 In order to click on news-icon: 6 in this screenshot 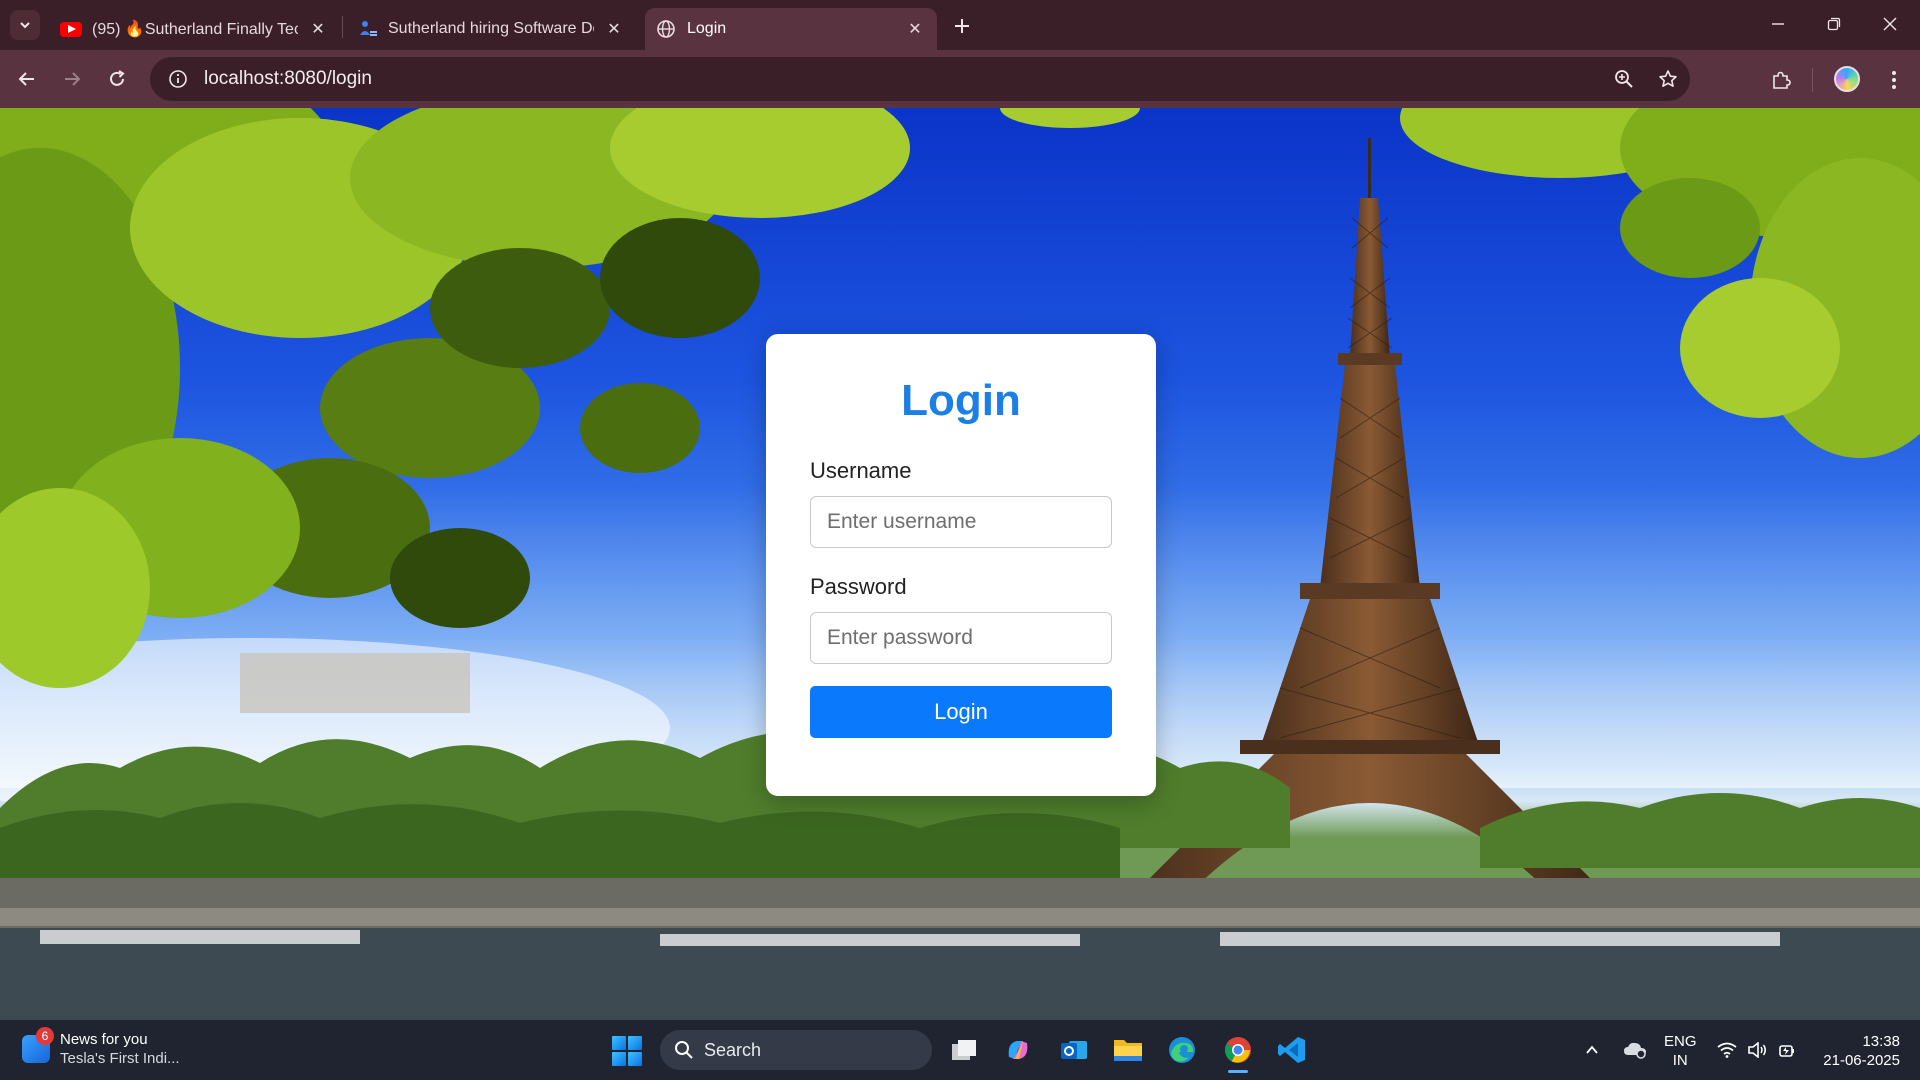, I will do `click(38, 1045)`.